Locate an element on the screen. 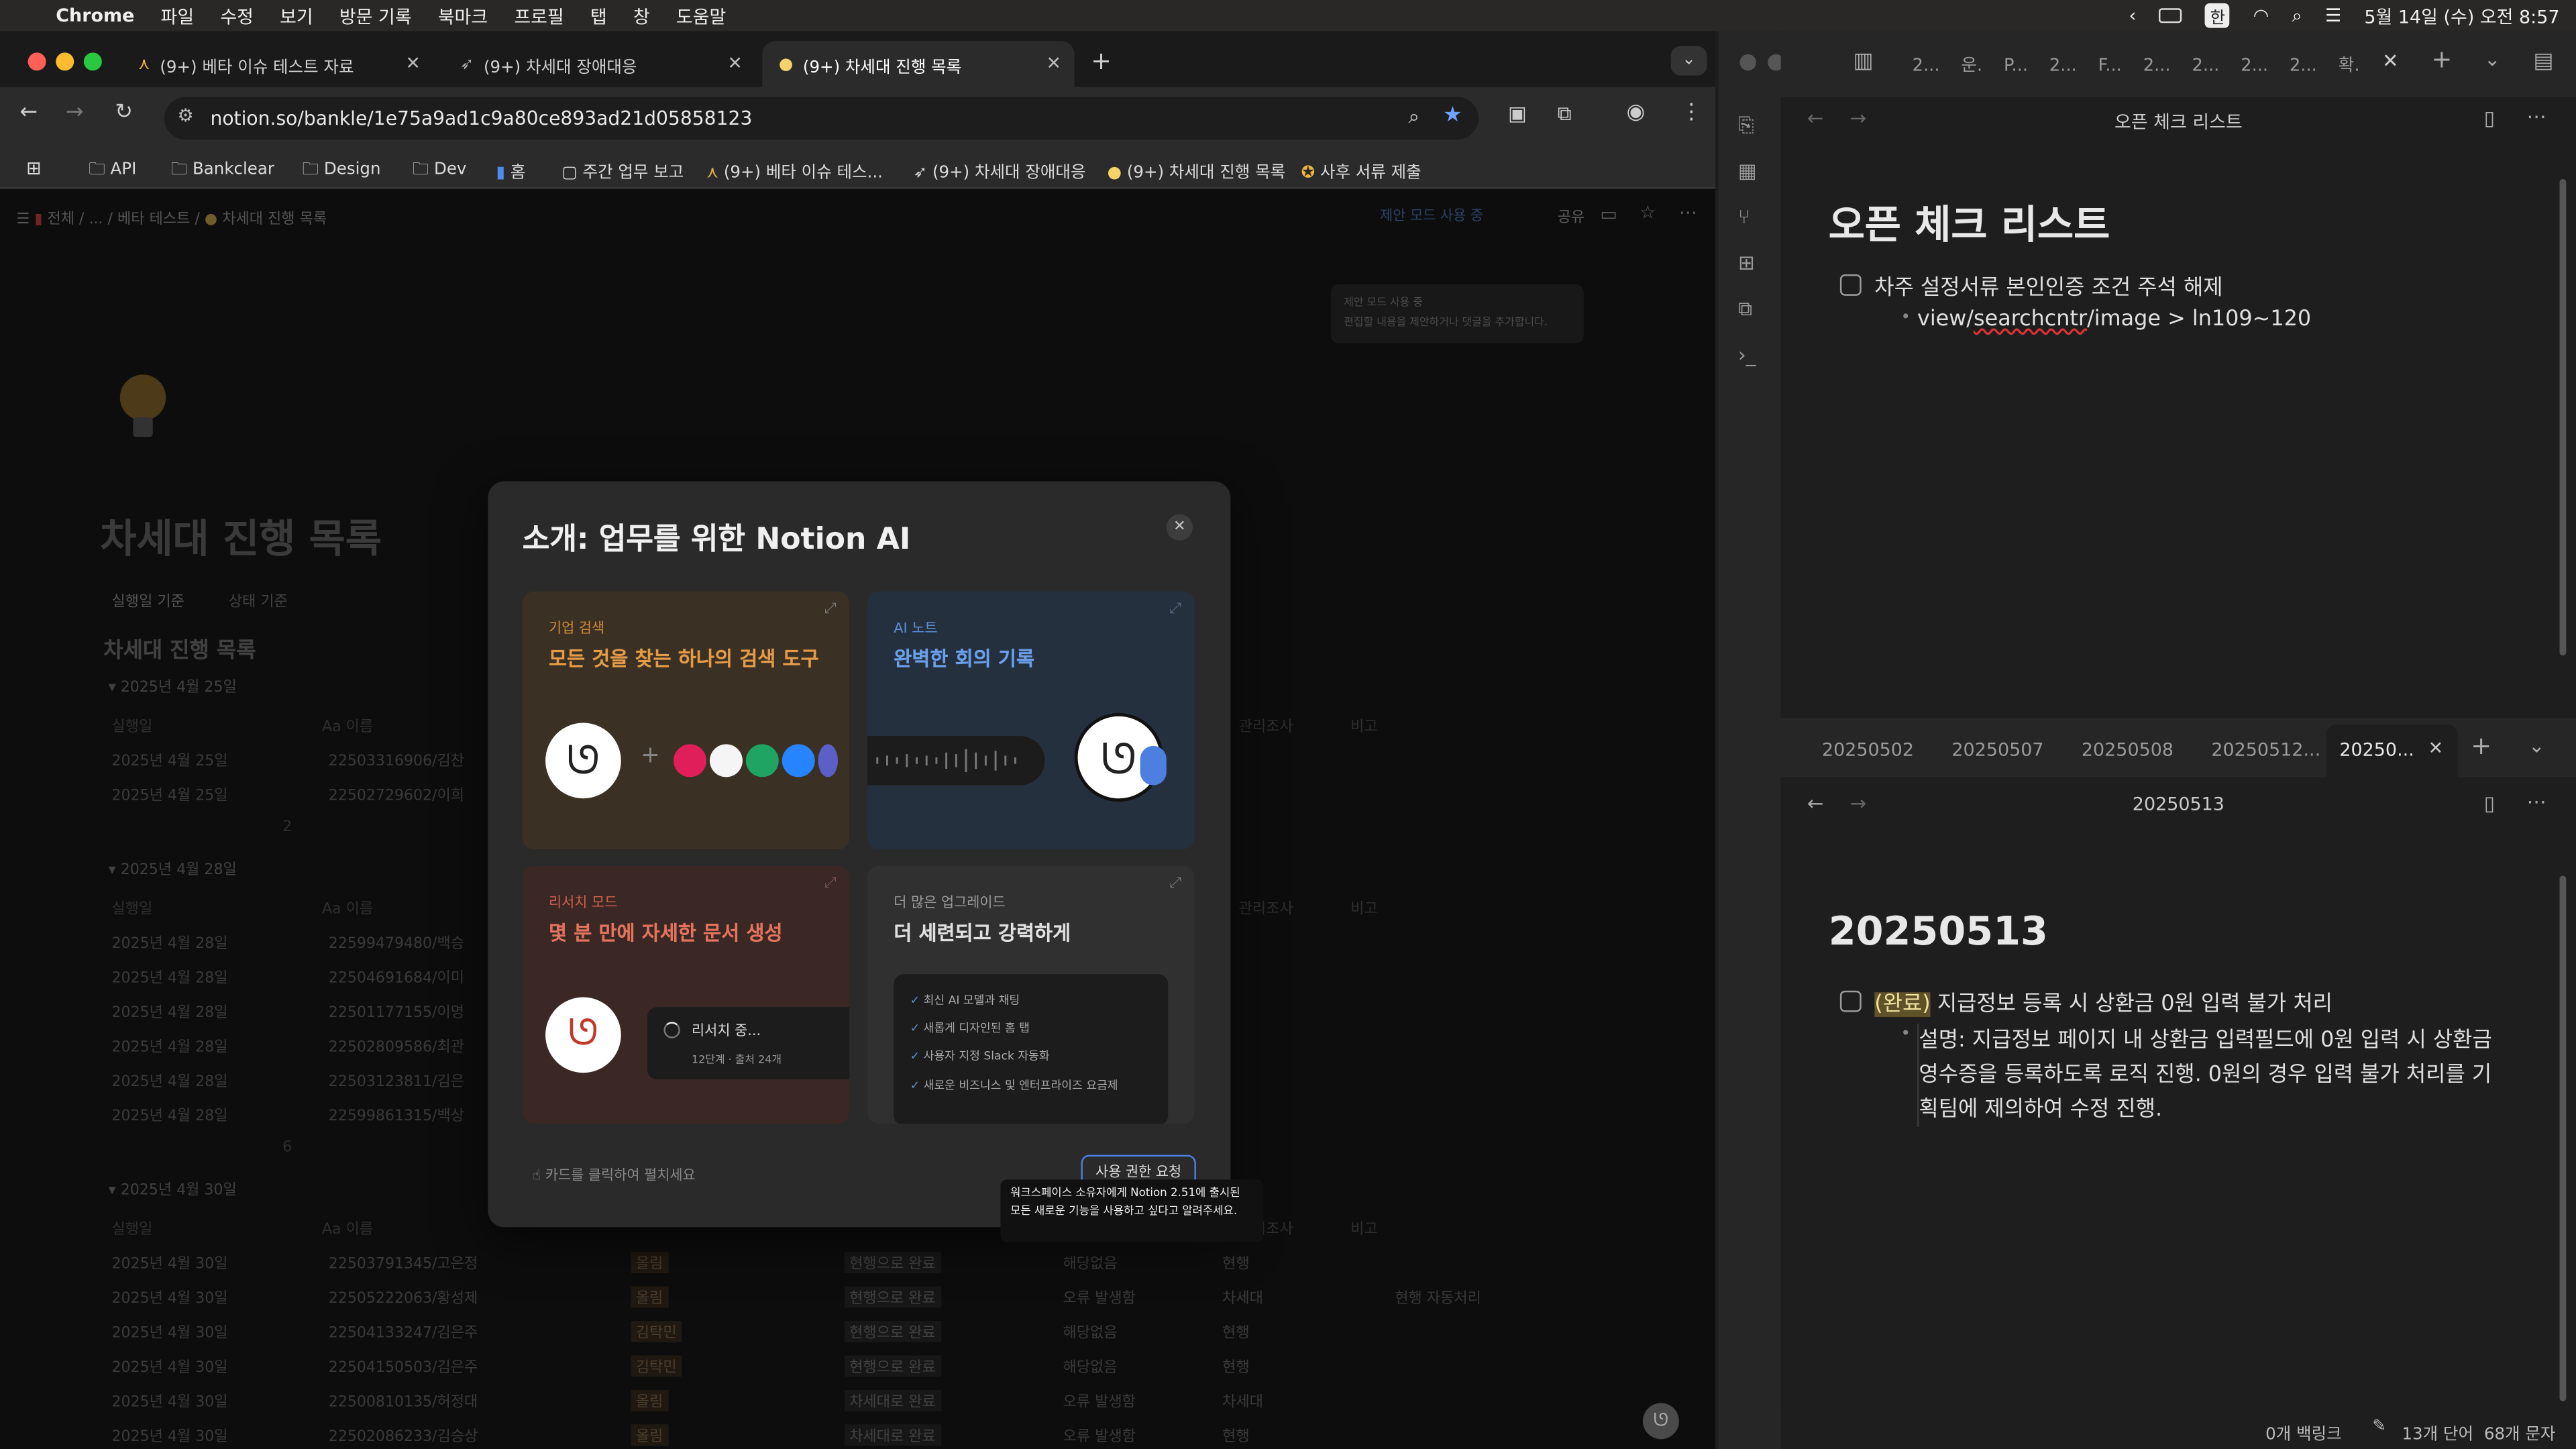 This screenshot has height=1449, width=2576. tab-search-button: ⌄ is located at coordinates (1688, 61).